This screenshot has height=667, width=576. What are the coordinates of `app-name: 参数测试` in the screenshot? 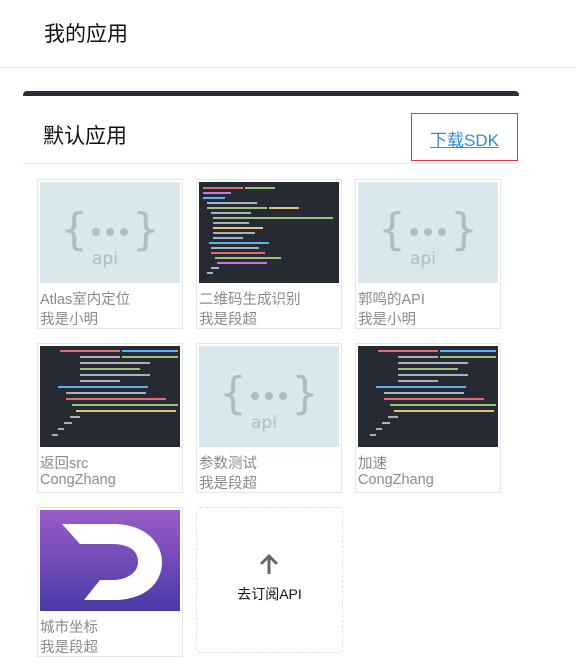 It's located at (228, 464).